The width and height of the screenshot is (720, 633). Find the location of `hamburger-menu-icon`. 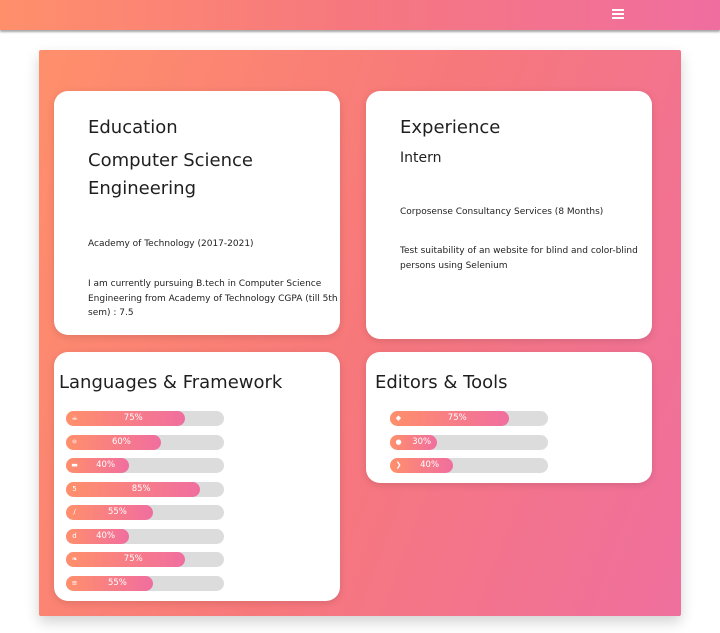

hamburger-menu-icon is located at coordinates (618, 14).